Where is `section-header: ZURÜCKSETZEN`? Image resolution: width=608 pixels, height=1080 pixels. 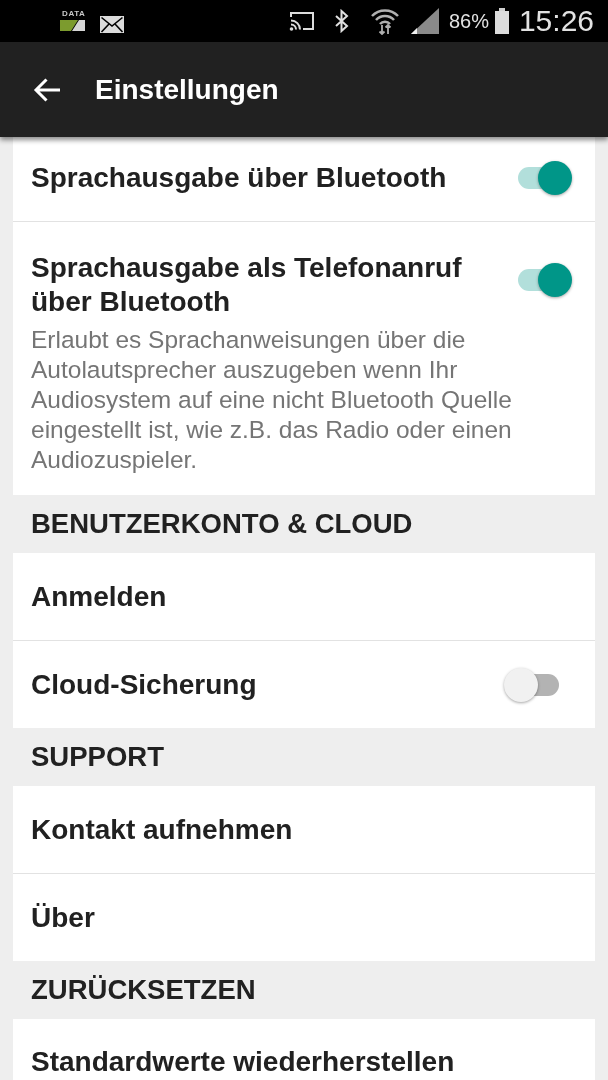 section-header: ZURÜCKSETZEN is located at coordinates (143, 990).